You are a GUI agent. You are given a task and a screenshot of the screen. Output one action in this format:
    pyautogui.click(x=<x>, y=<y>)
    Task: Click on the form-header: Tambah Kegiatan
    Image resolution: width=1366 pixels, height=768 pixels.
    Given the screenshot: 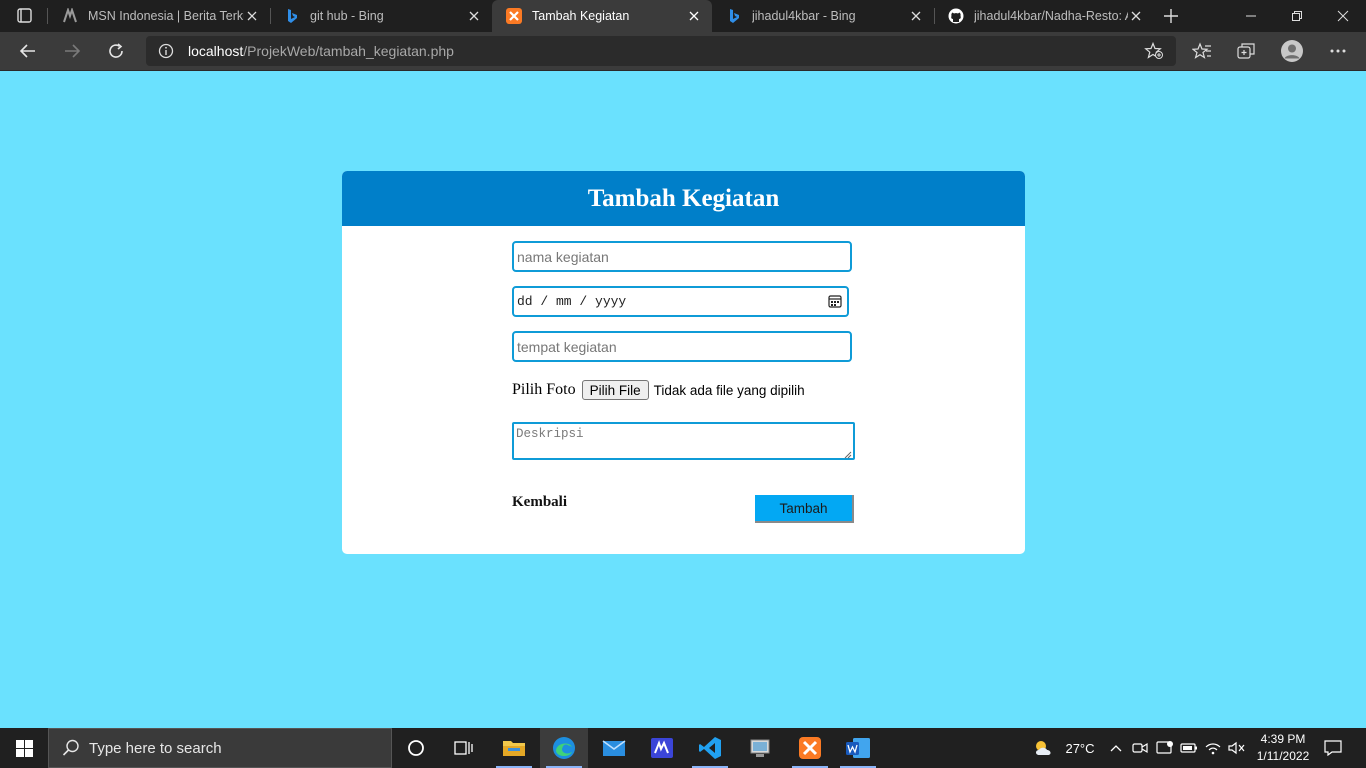 What is the action you would take?
    pyautogui.click(x=683, y=198)
    